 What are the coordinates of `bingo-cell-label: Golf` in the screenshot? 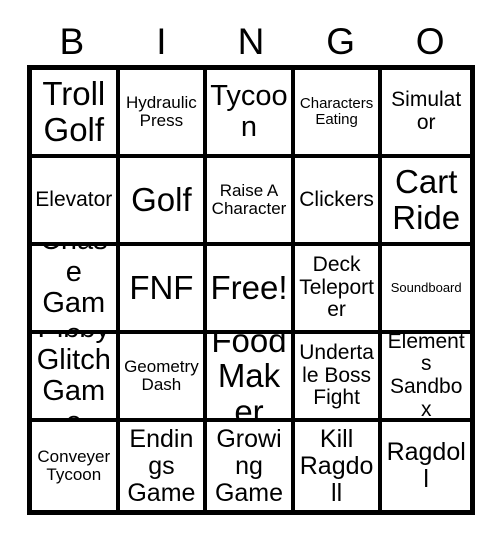 It's located at (161, 200).